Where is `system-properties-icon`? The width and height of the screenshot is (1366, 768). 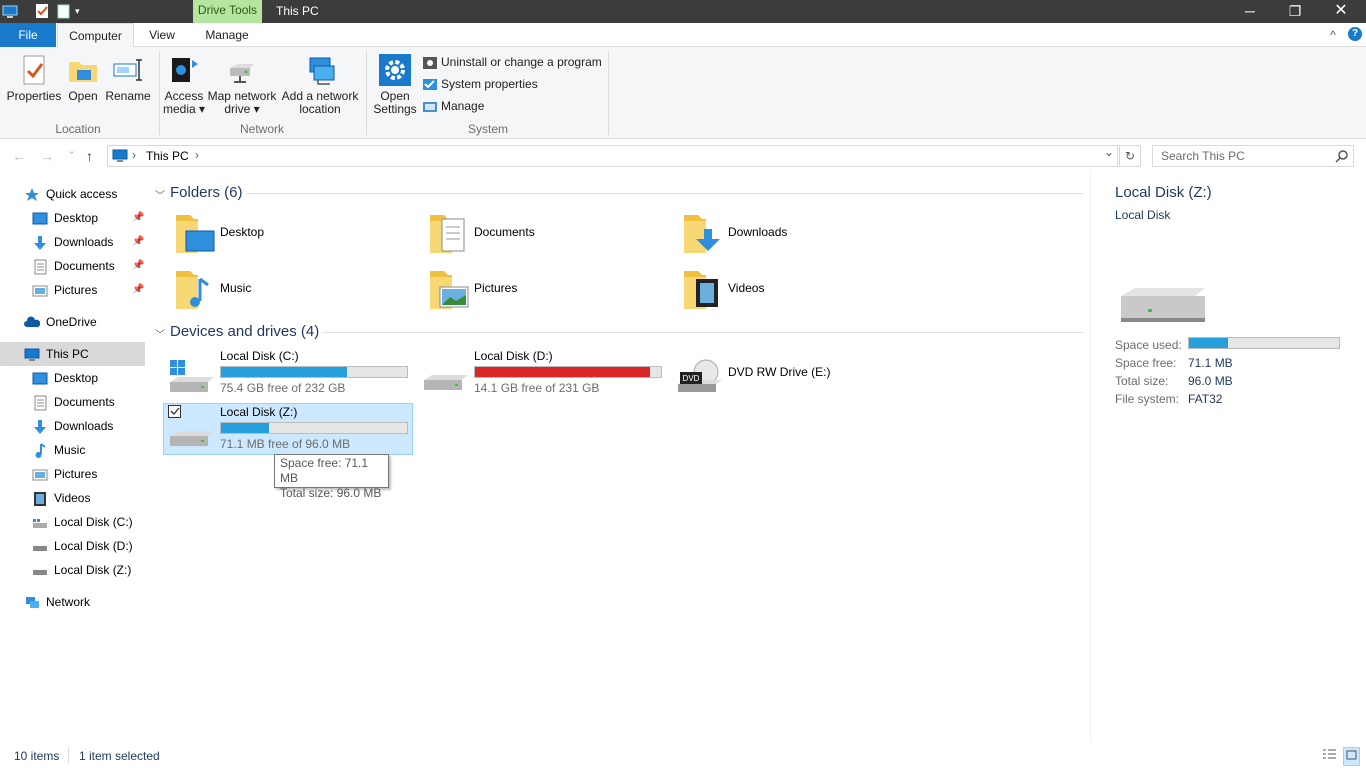
system-properties-icon is located at coordinates (430, 85).